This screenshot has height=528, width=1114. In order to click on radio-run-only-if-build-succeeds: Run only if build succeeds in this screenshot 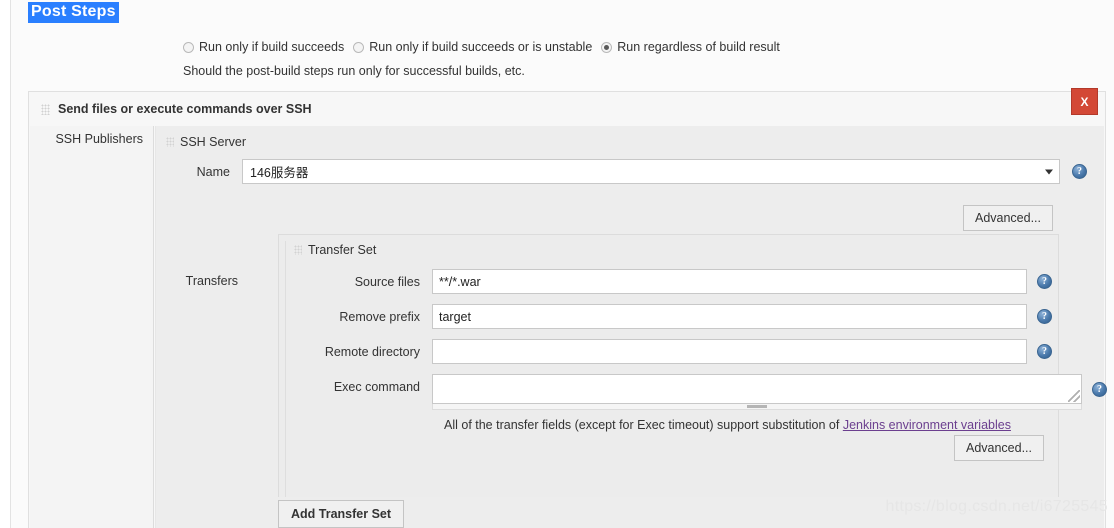, I will do `click(263, 47)`.